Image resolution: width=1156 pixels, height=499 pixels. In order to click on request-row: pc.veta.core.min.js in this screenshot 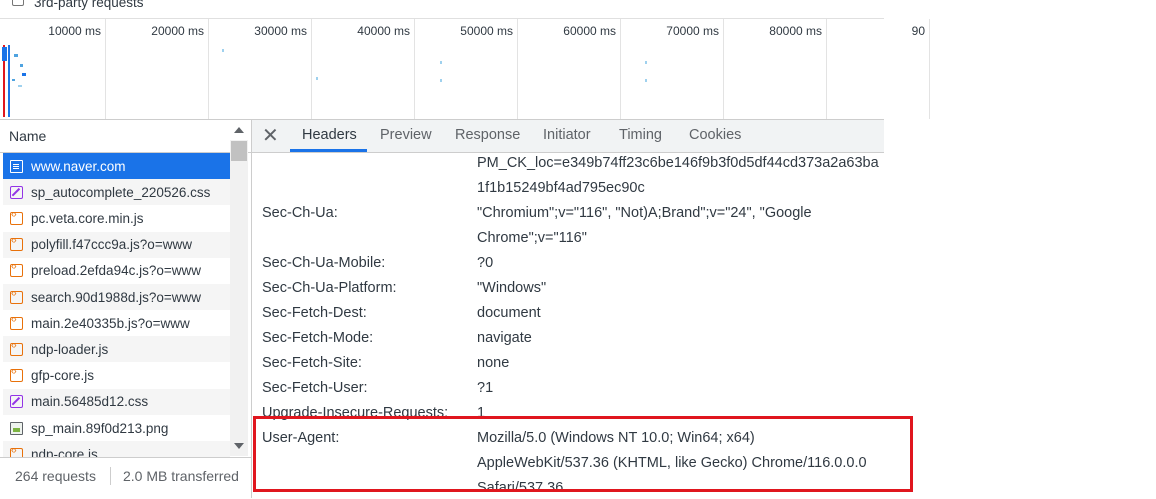, I will do `click(116, 218)`.